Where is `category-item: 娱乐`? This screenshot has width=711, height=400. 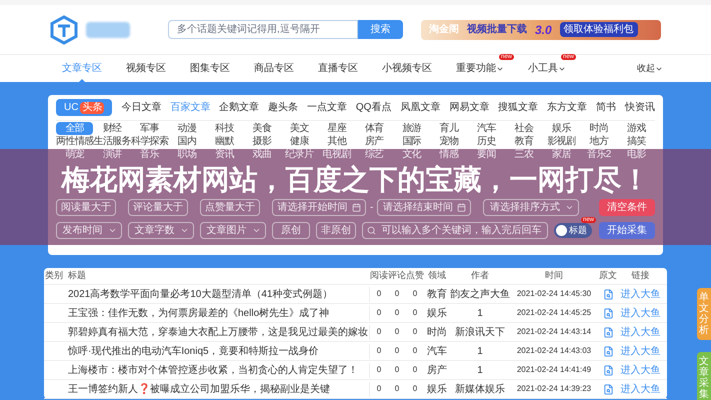 category-item: 娱乐 is located at coordinates (561, 128).